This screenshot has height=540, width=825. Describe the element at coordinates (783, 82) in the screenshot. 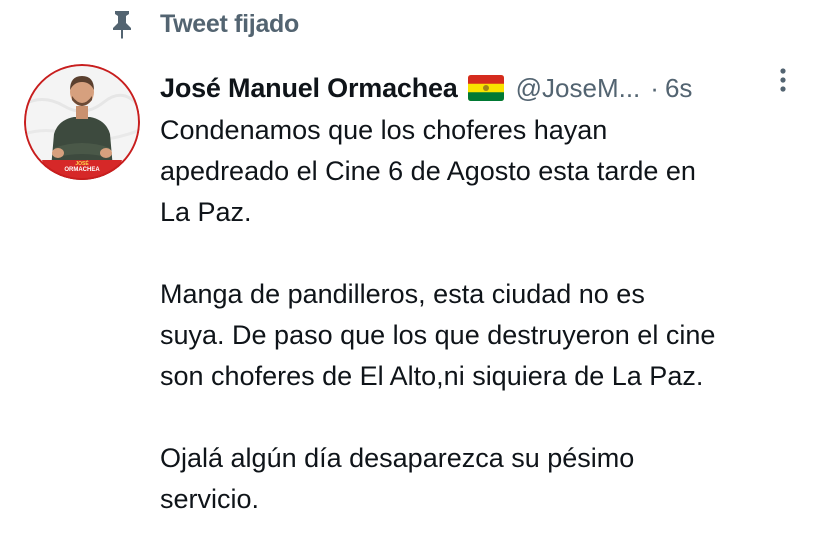

I see `more-options-icon` at that location.